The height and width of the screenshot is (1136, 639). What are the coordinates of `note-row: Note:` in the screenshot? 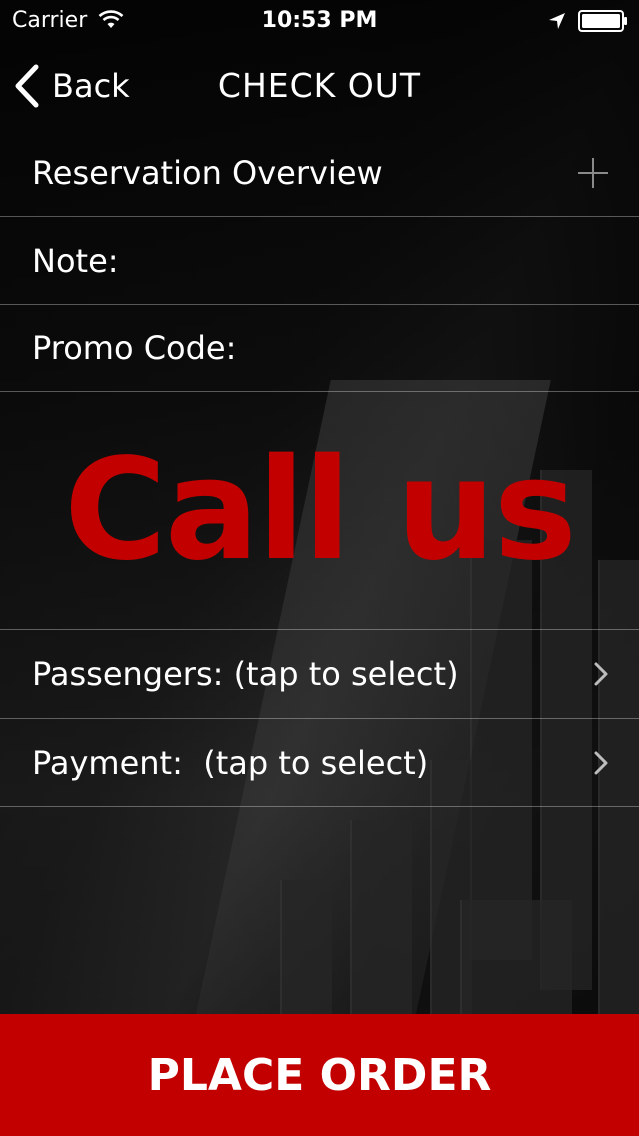 It's located at (319, 261).